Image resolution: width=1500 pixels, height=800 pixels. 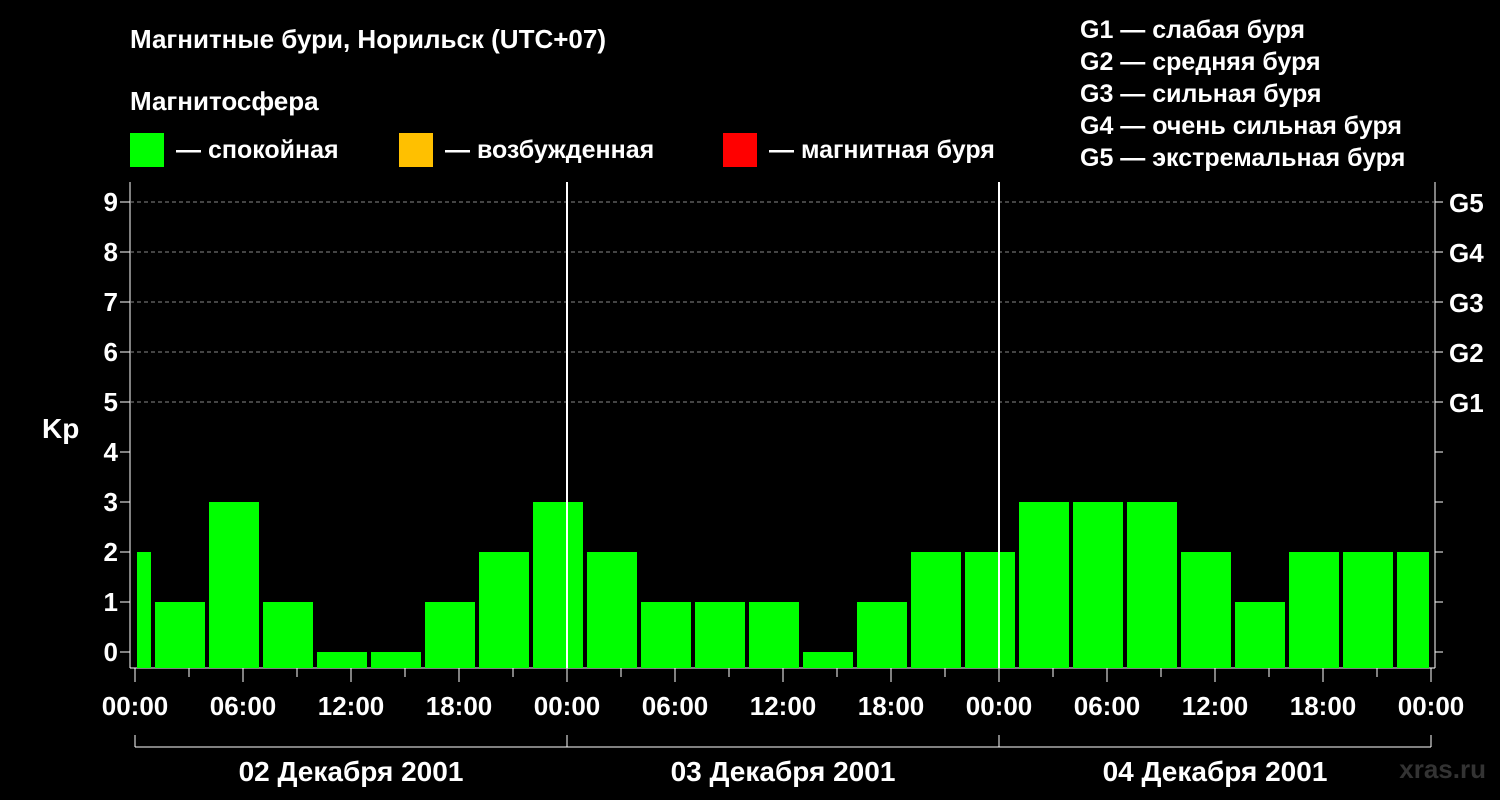 What do you see at coordinates (111, 452) in the screenshot?
I see `y-tick-label: 4` at bounding box center [111, 452].